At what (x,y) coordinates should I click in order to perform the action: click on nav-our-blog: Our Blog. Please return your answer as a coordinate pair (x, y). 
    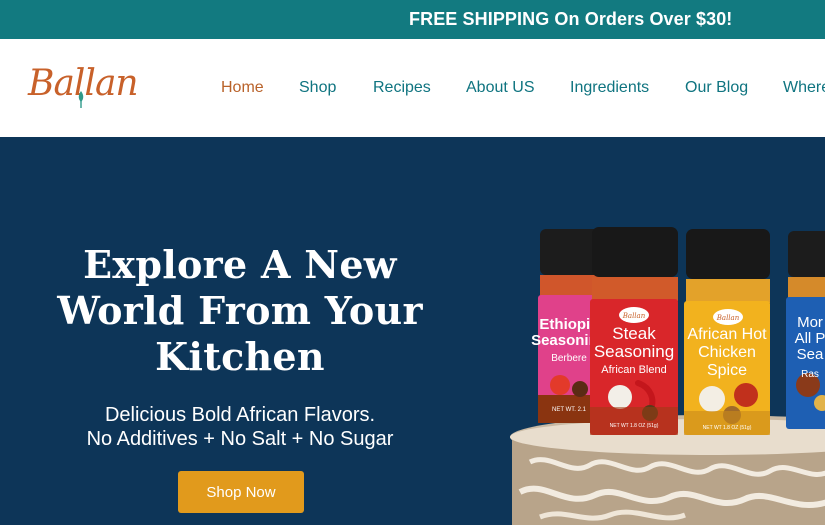
    Looking at the image, I should click on (716, 88).